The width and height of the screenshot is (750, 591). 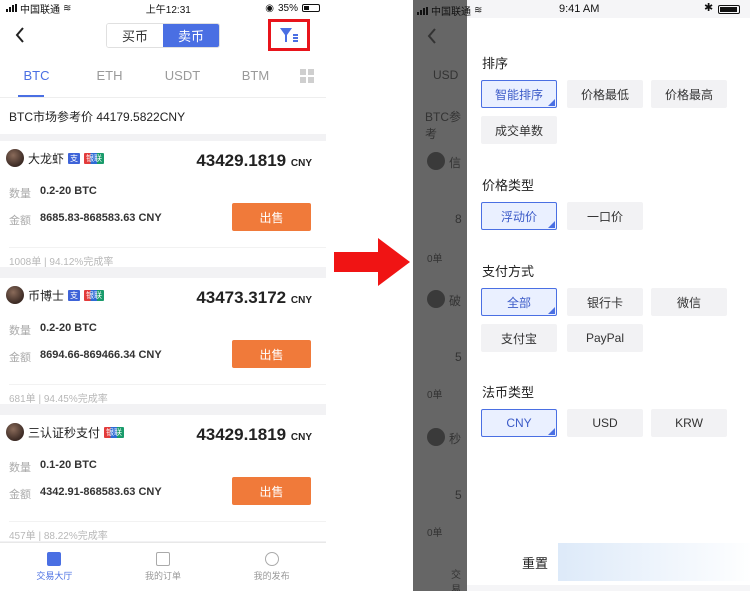 I want to click on amount-value: 8694.66-869466.34 CNY, so click(x=101, y=355).